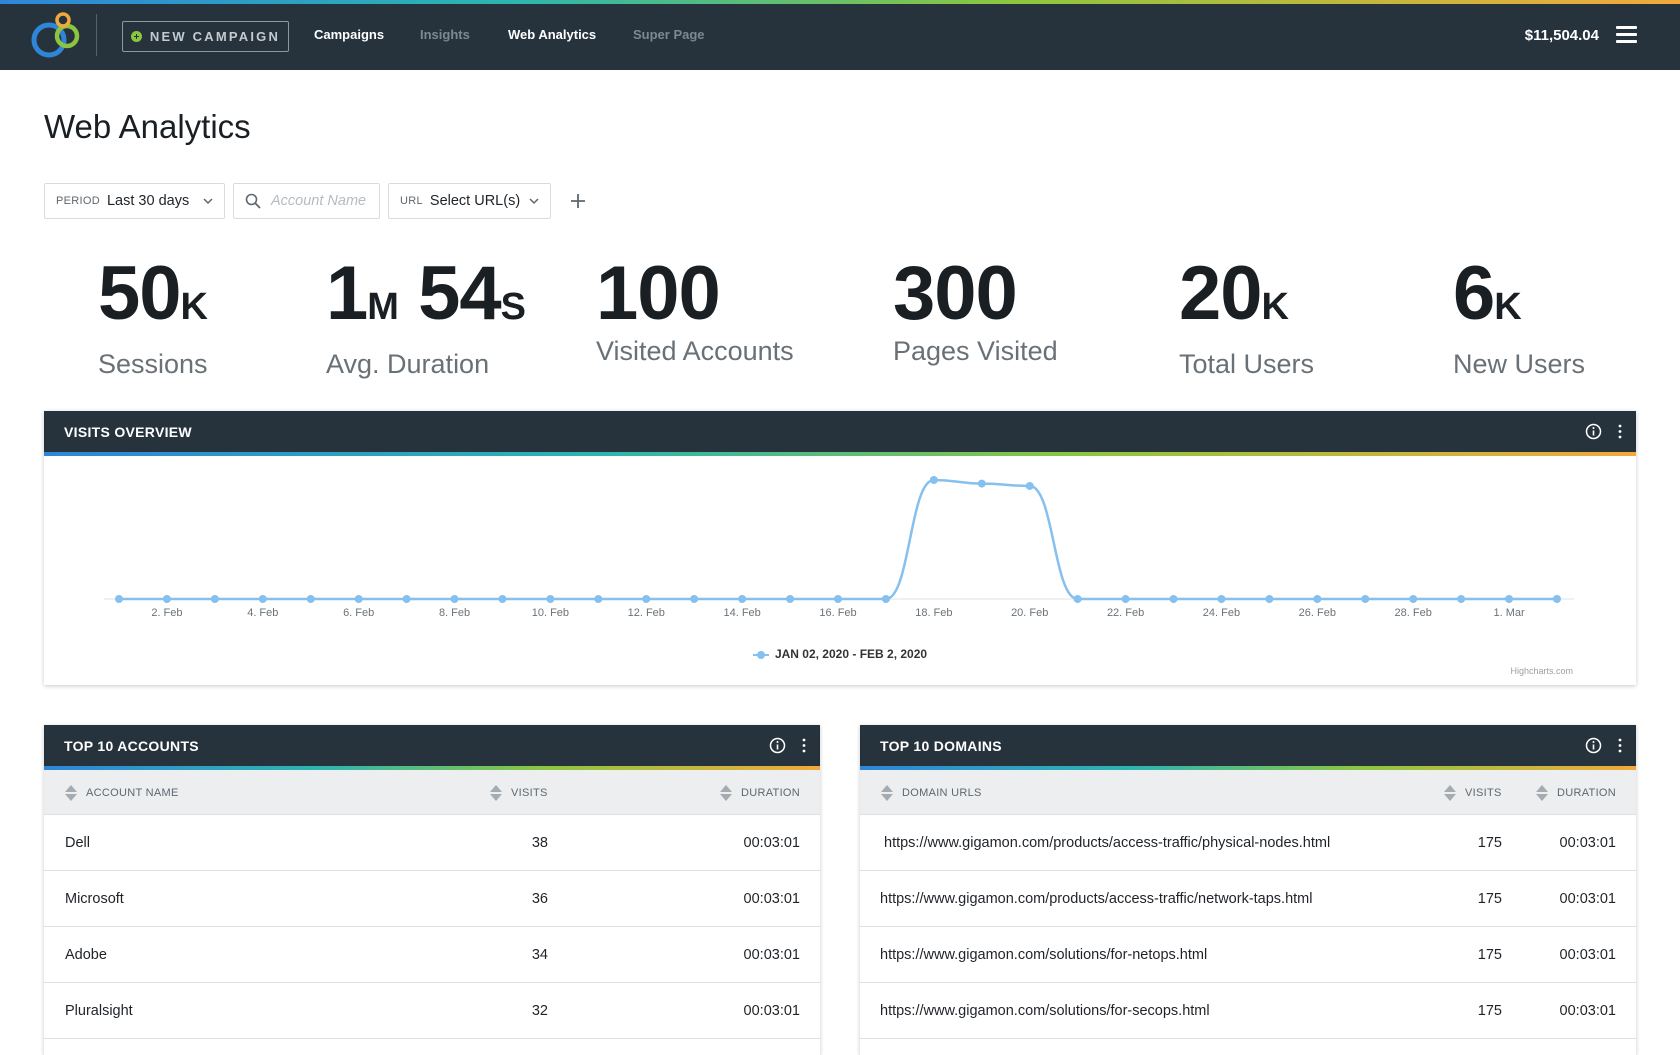 The width and height of the screenshot is (1680, 1055). Describe the element at coordinates (1626, 35) in the screenshot. I see `hamburger-menu-icon` at that location.